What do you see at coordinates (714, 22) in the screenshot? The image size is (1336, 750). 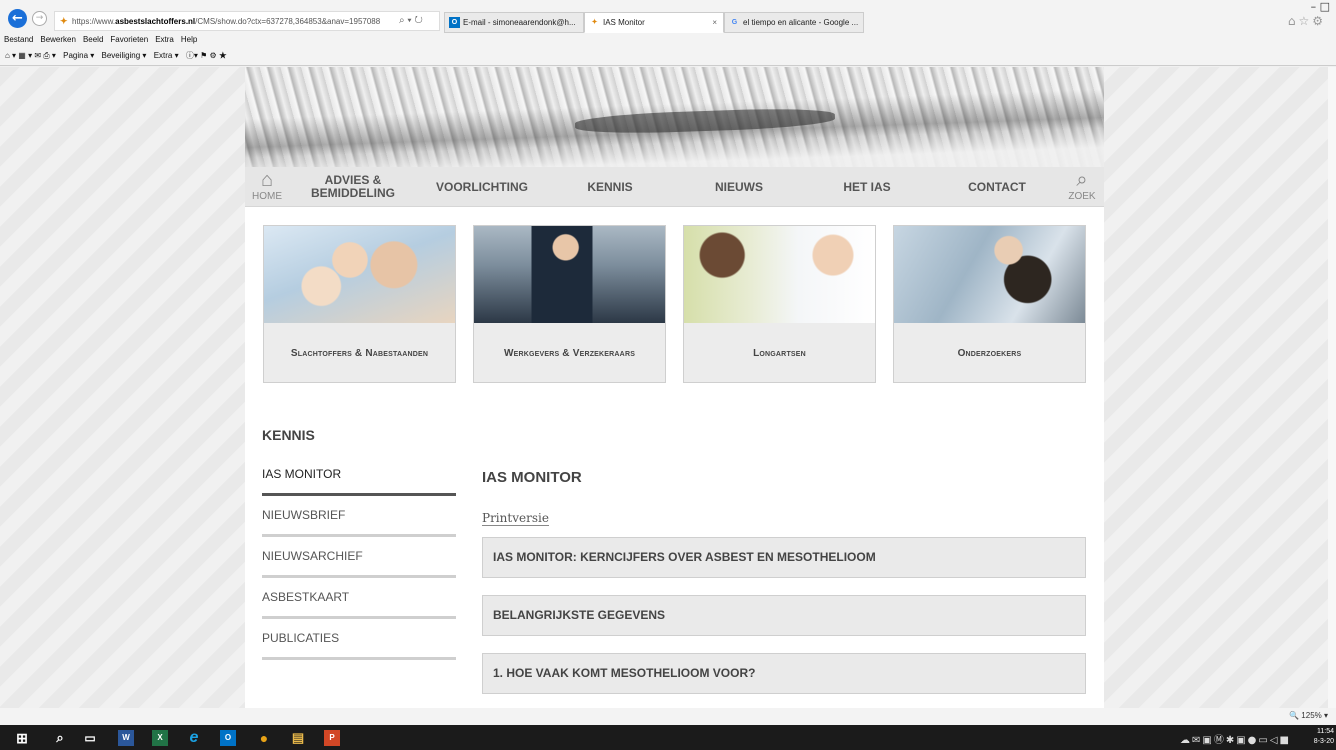 I see `close-tab-icon: ×` at bounding box center [714, 22].